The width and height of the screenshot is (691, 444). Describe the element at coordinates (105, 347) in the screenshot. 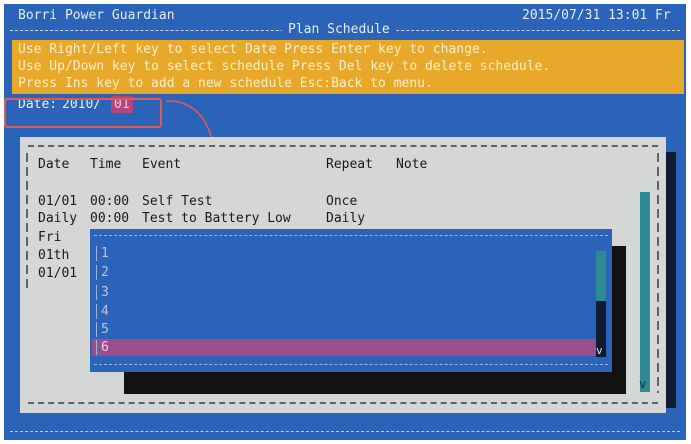

I see `option-label: 6` at that location.